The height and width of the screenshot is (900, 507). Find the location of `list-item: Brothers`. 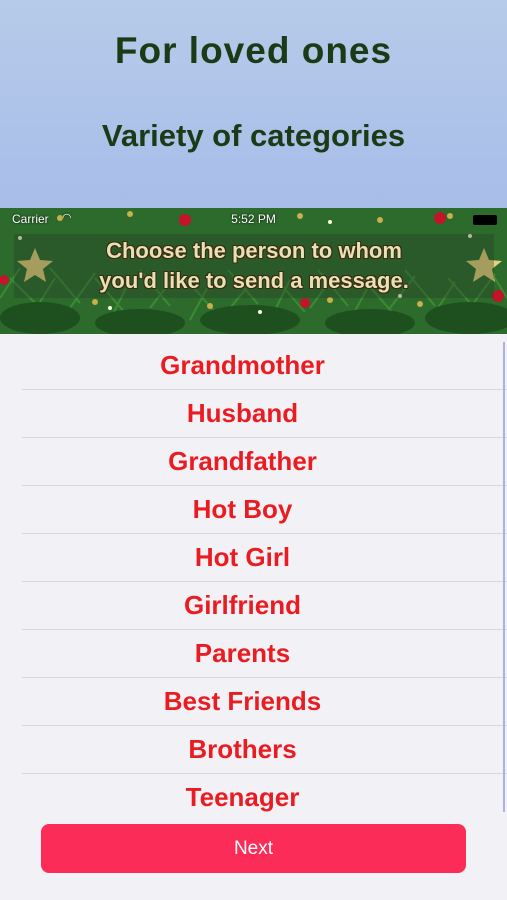

list-item: Brothers is located at coordinates (264, 750).